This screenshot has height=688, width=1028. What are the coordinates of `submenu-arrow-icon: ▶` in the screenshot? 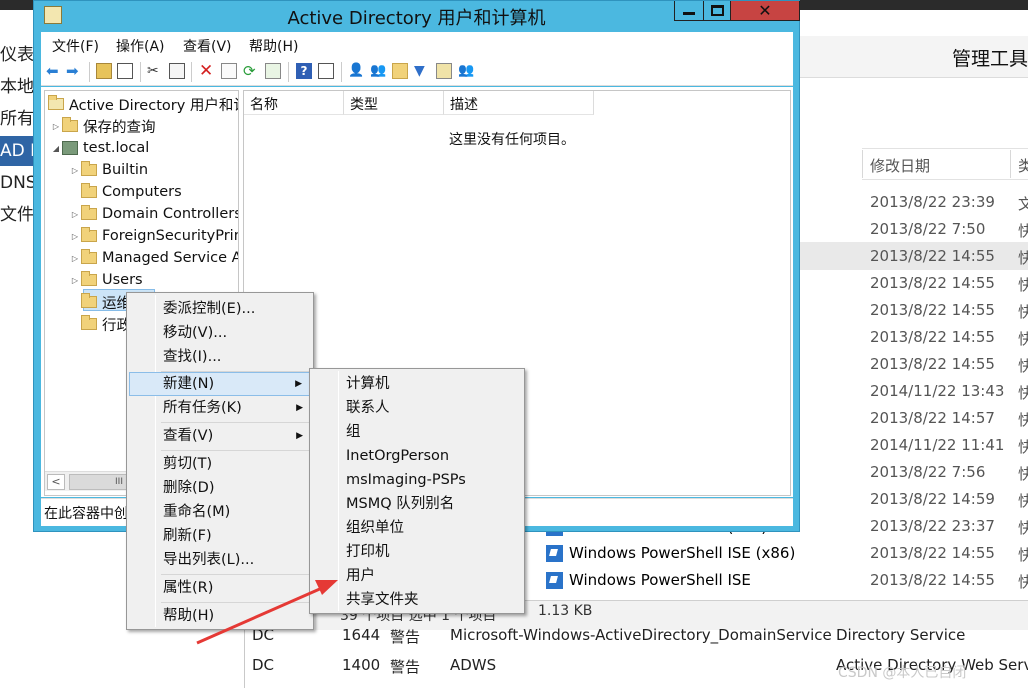 It's located at (299, 436).